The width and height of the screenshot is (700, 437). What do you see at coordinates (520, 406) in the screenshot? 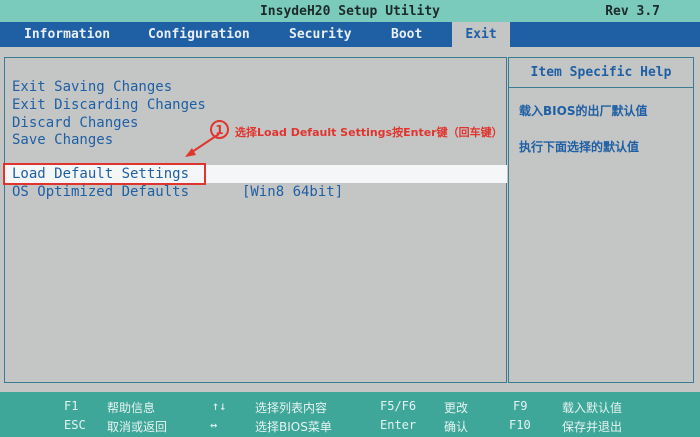
I see `key-f9: F9` at bounding box center [520, 406].